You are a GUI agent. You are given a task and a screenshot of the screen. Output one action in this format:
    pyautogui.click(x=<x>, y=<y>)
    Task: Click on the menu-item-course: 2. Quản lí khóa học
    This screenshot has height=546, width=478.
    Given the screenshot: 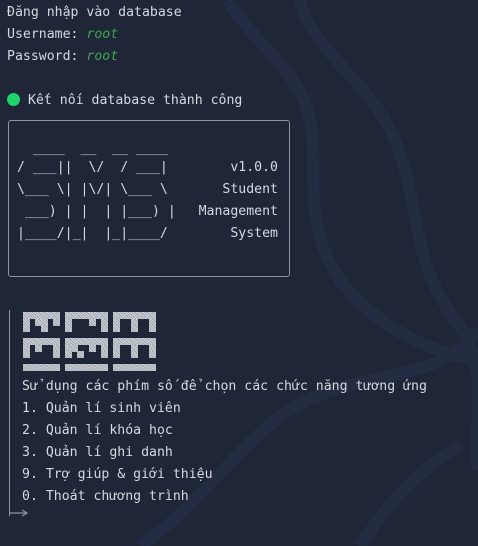 What is the action you would take?
    pyautogui.click(x=97, y=431)
    